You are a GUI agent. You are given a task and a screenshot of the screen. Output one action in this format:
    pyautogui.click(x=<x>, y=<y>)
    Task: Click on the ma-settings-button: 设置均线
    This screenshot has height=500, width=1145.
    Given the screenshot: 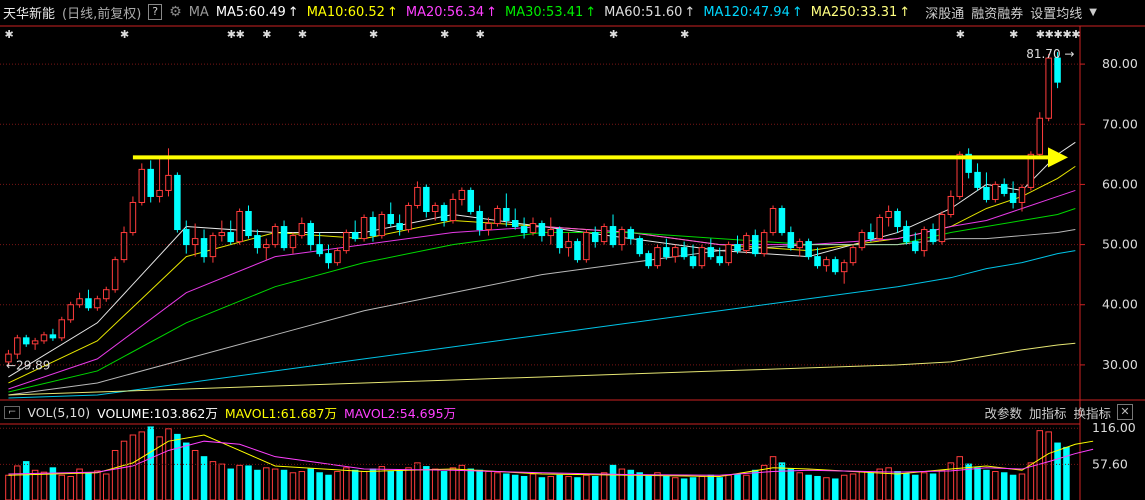 What is the action you would take?
    pyautogui.click(x=1056, y=12)
    